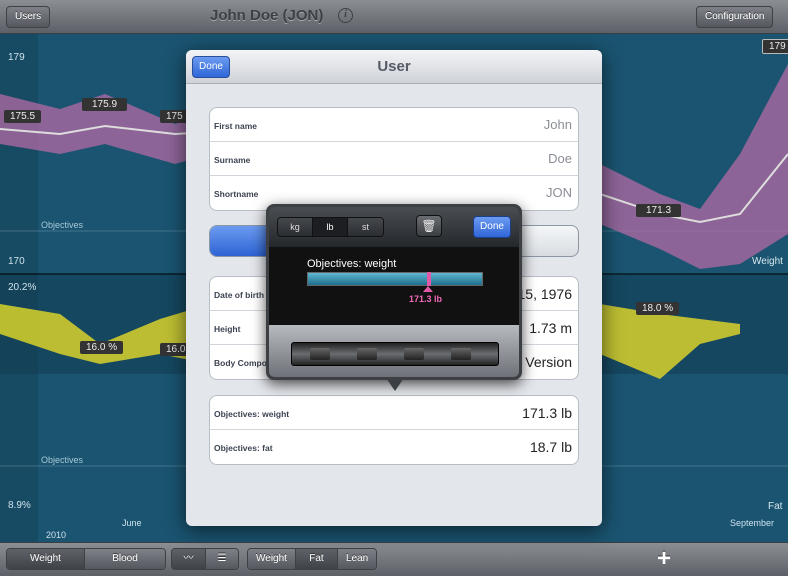 The width and height of the screenshot is (788, 576). I want to click on fat-point-label: 16.0 %, so click(102, 347).